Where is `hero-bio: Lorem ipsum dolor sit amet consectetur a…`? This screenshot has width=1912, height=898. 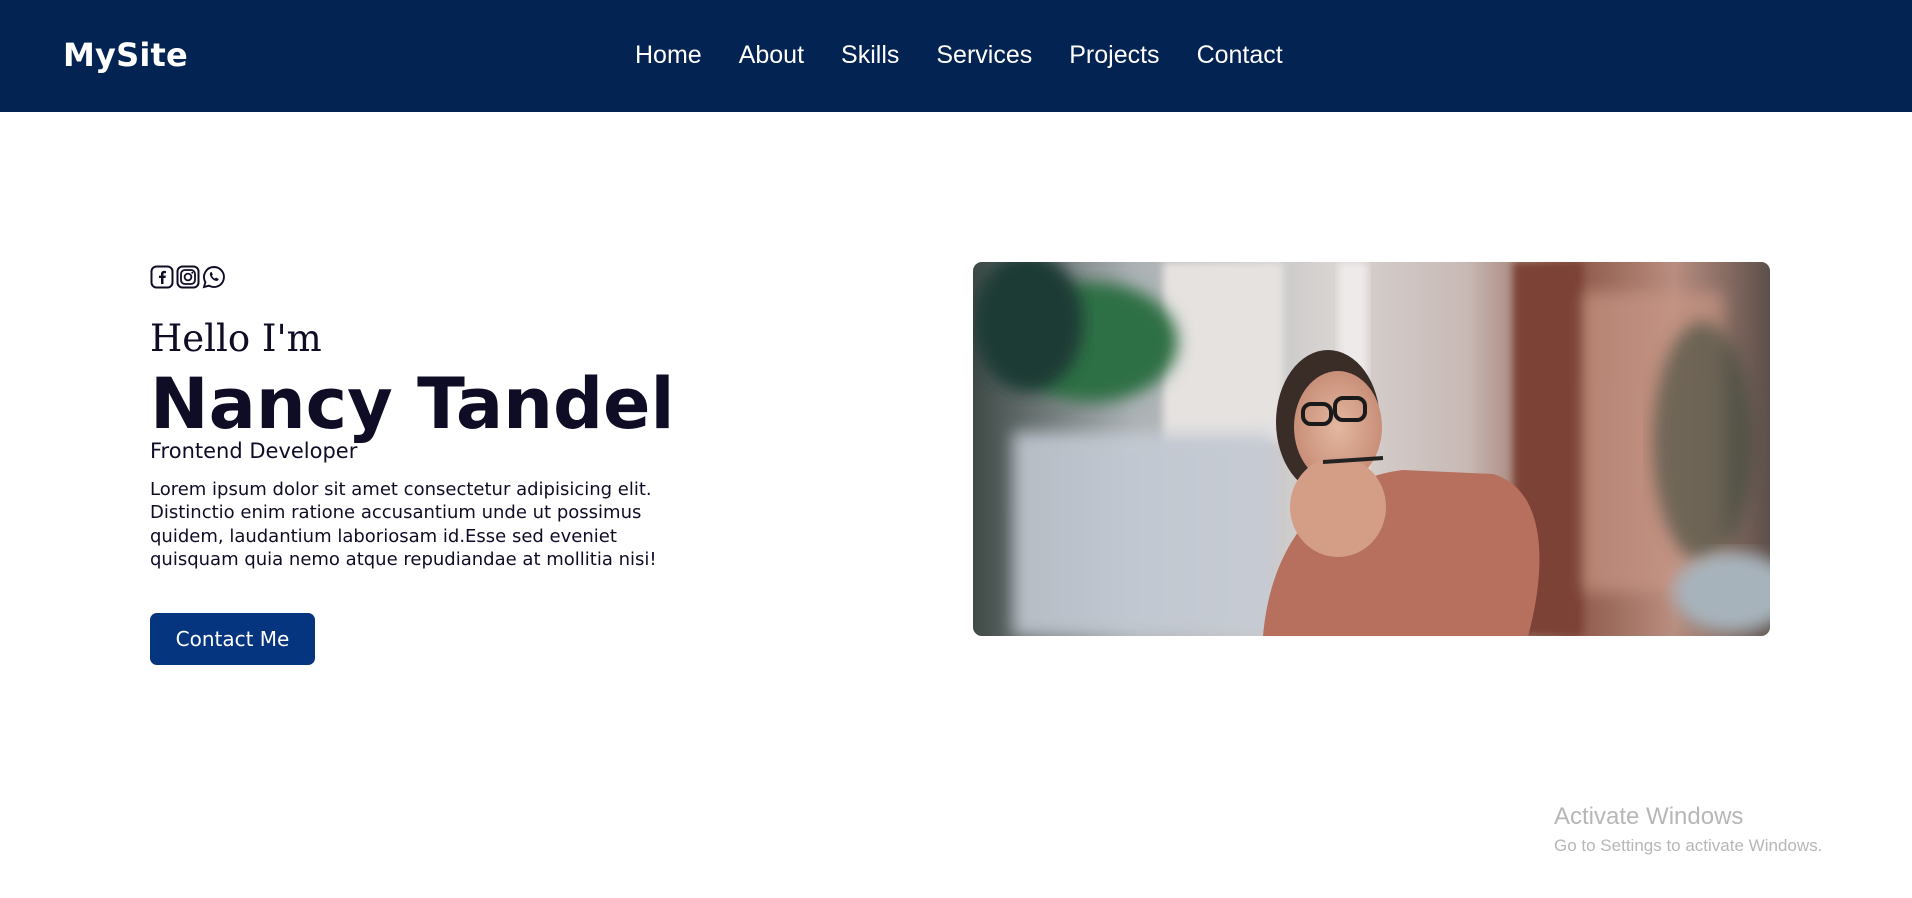
hero-bio: Lorem ipsum dolor sit amet consectetur a… is located at coordinates (403, 524).